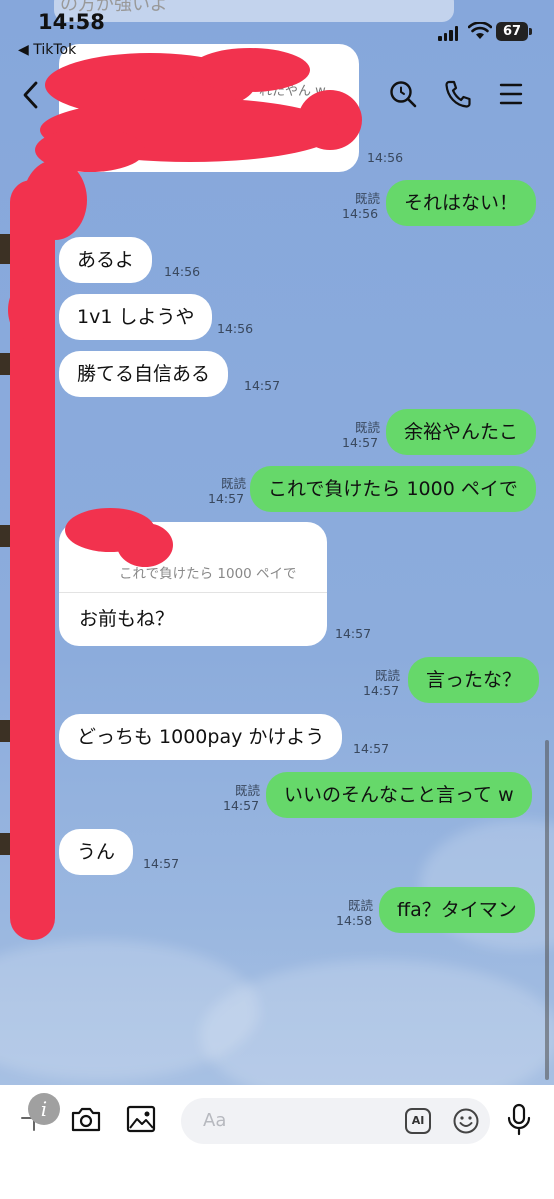 Image resolution: width=554 pixels, height=1199 pixels. Describe the element at coordinates (292, 91) in the screenshot. I see `previous-quote: れたやん w` at that location.